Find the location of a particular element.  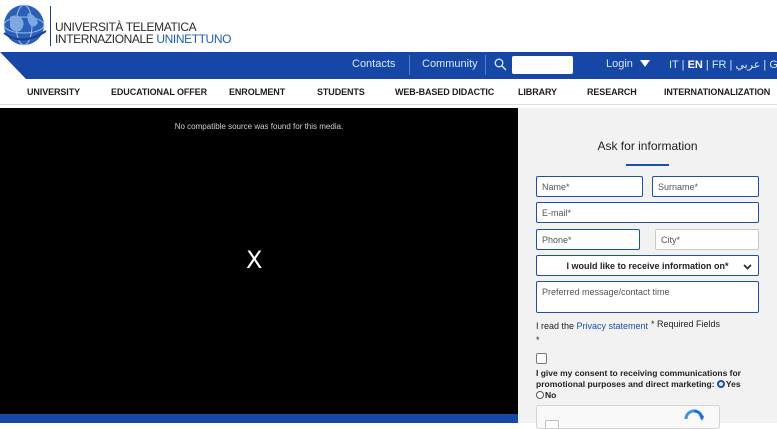

recaptcha-checkbox is located at coordinates (552, 424).